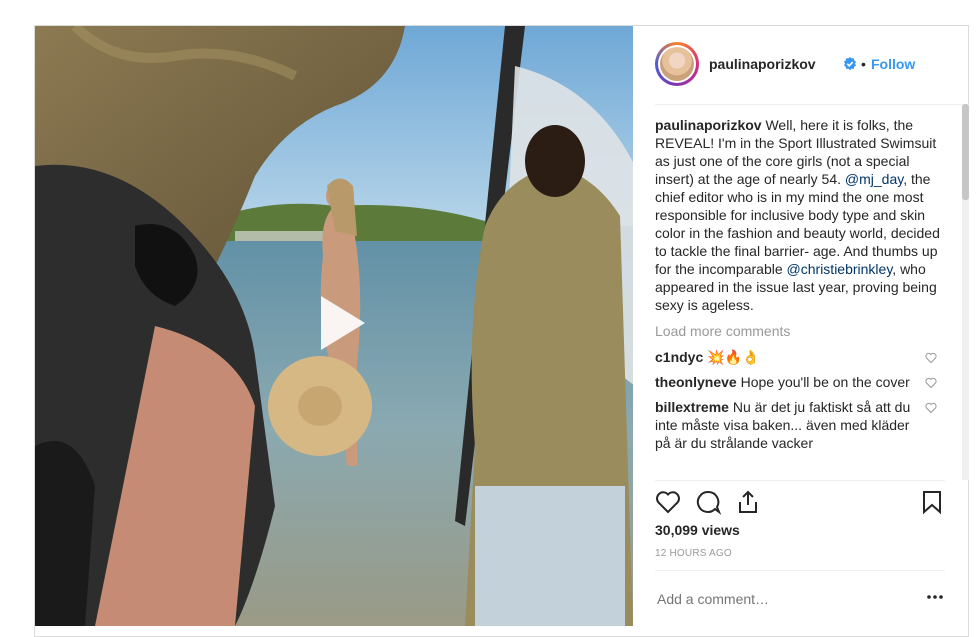 The image size is (976, 637). I want to click on comment-text: Hope you'll be on the cover, so click(825, 382).